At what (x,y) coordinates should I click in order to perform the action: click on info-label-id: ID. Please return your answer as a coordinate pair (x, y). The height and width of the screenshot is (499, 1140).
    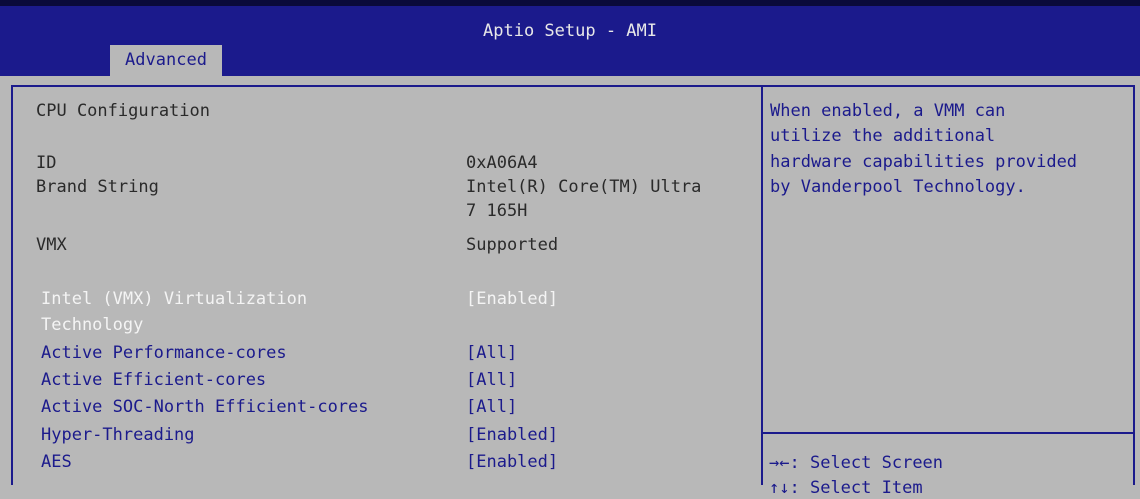
    Looking at the image, I should click on (46, 163).